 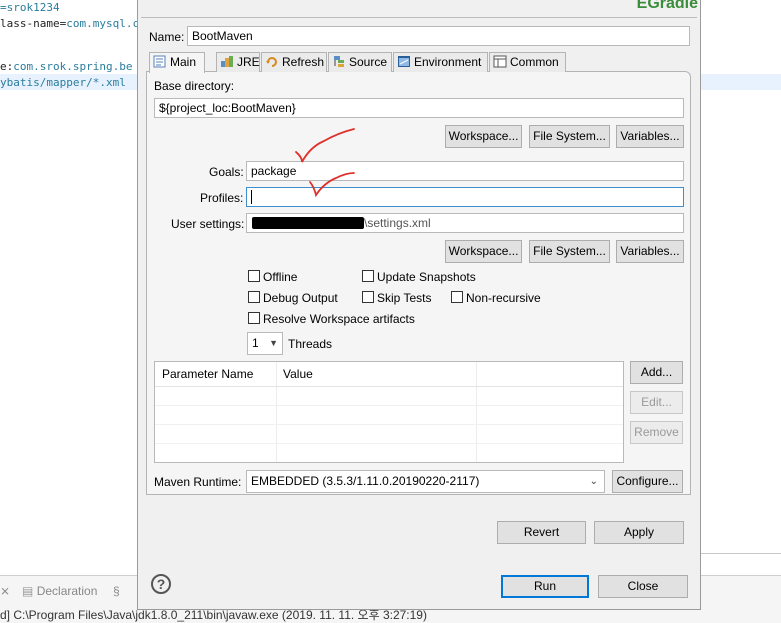 What do you see at coordinates (5, 591) in the screenshot?
I see `close-icon: ⨯` at bounding box center [5, 591].